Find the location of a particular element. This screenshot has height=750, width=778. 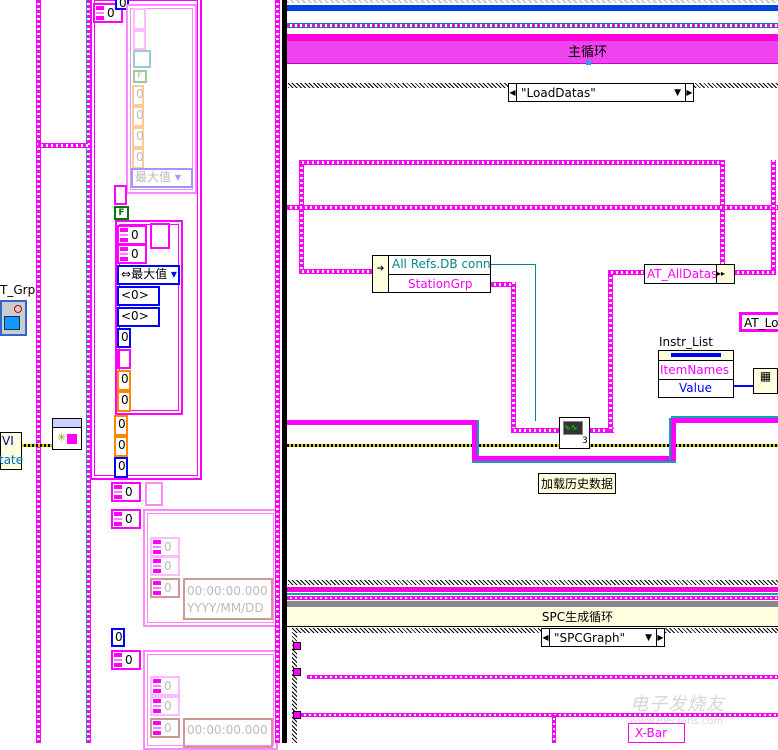

faded-bool: F is located at coordinates (140, 76).